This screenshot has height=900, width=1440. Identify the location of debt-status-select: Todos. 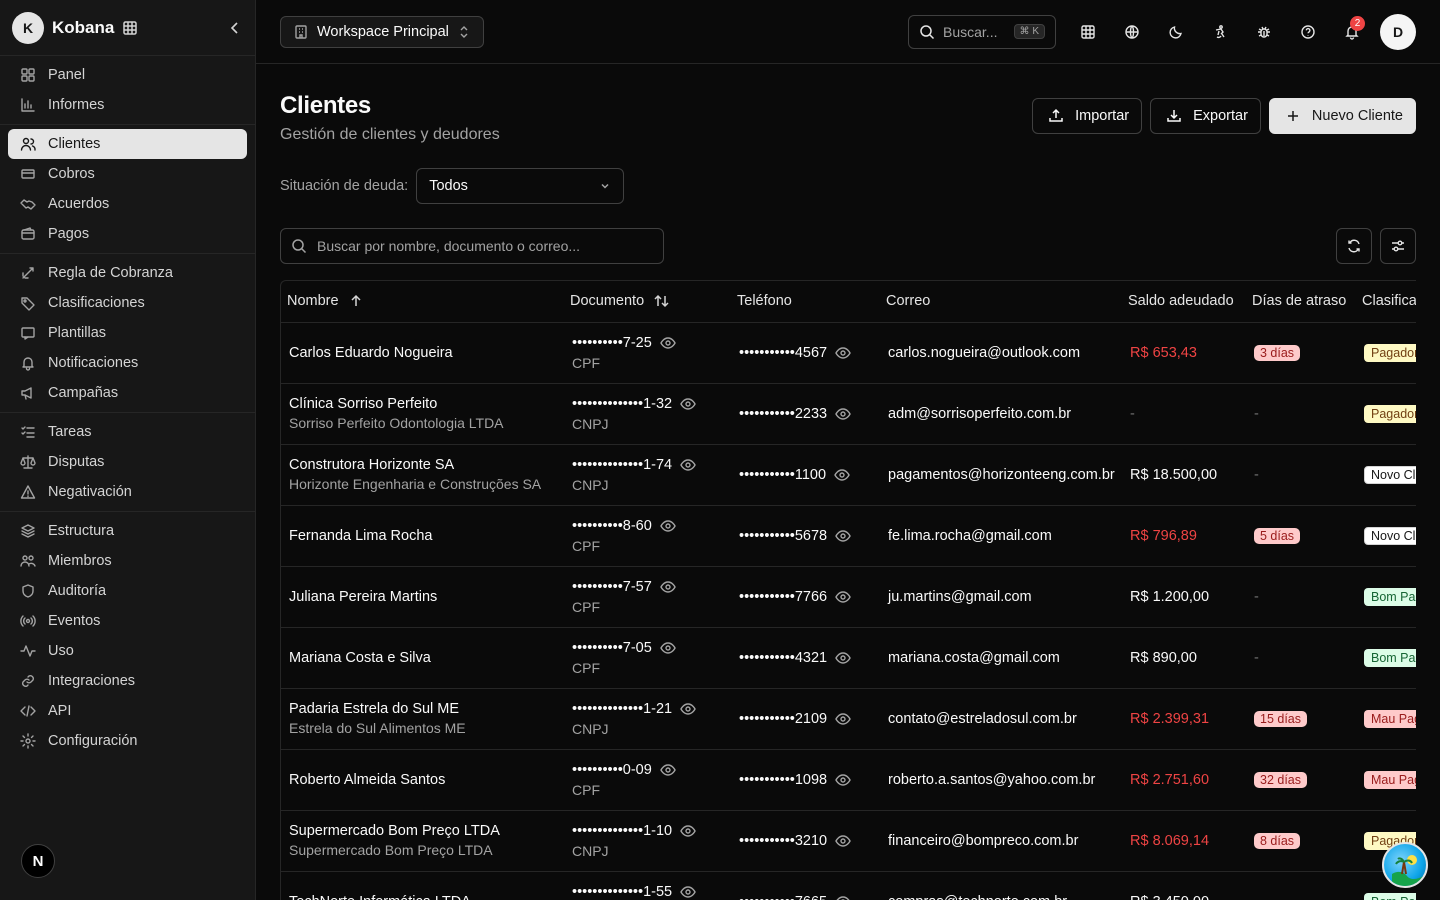
(520, 186).